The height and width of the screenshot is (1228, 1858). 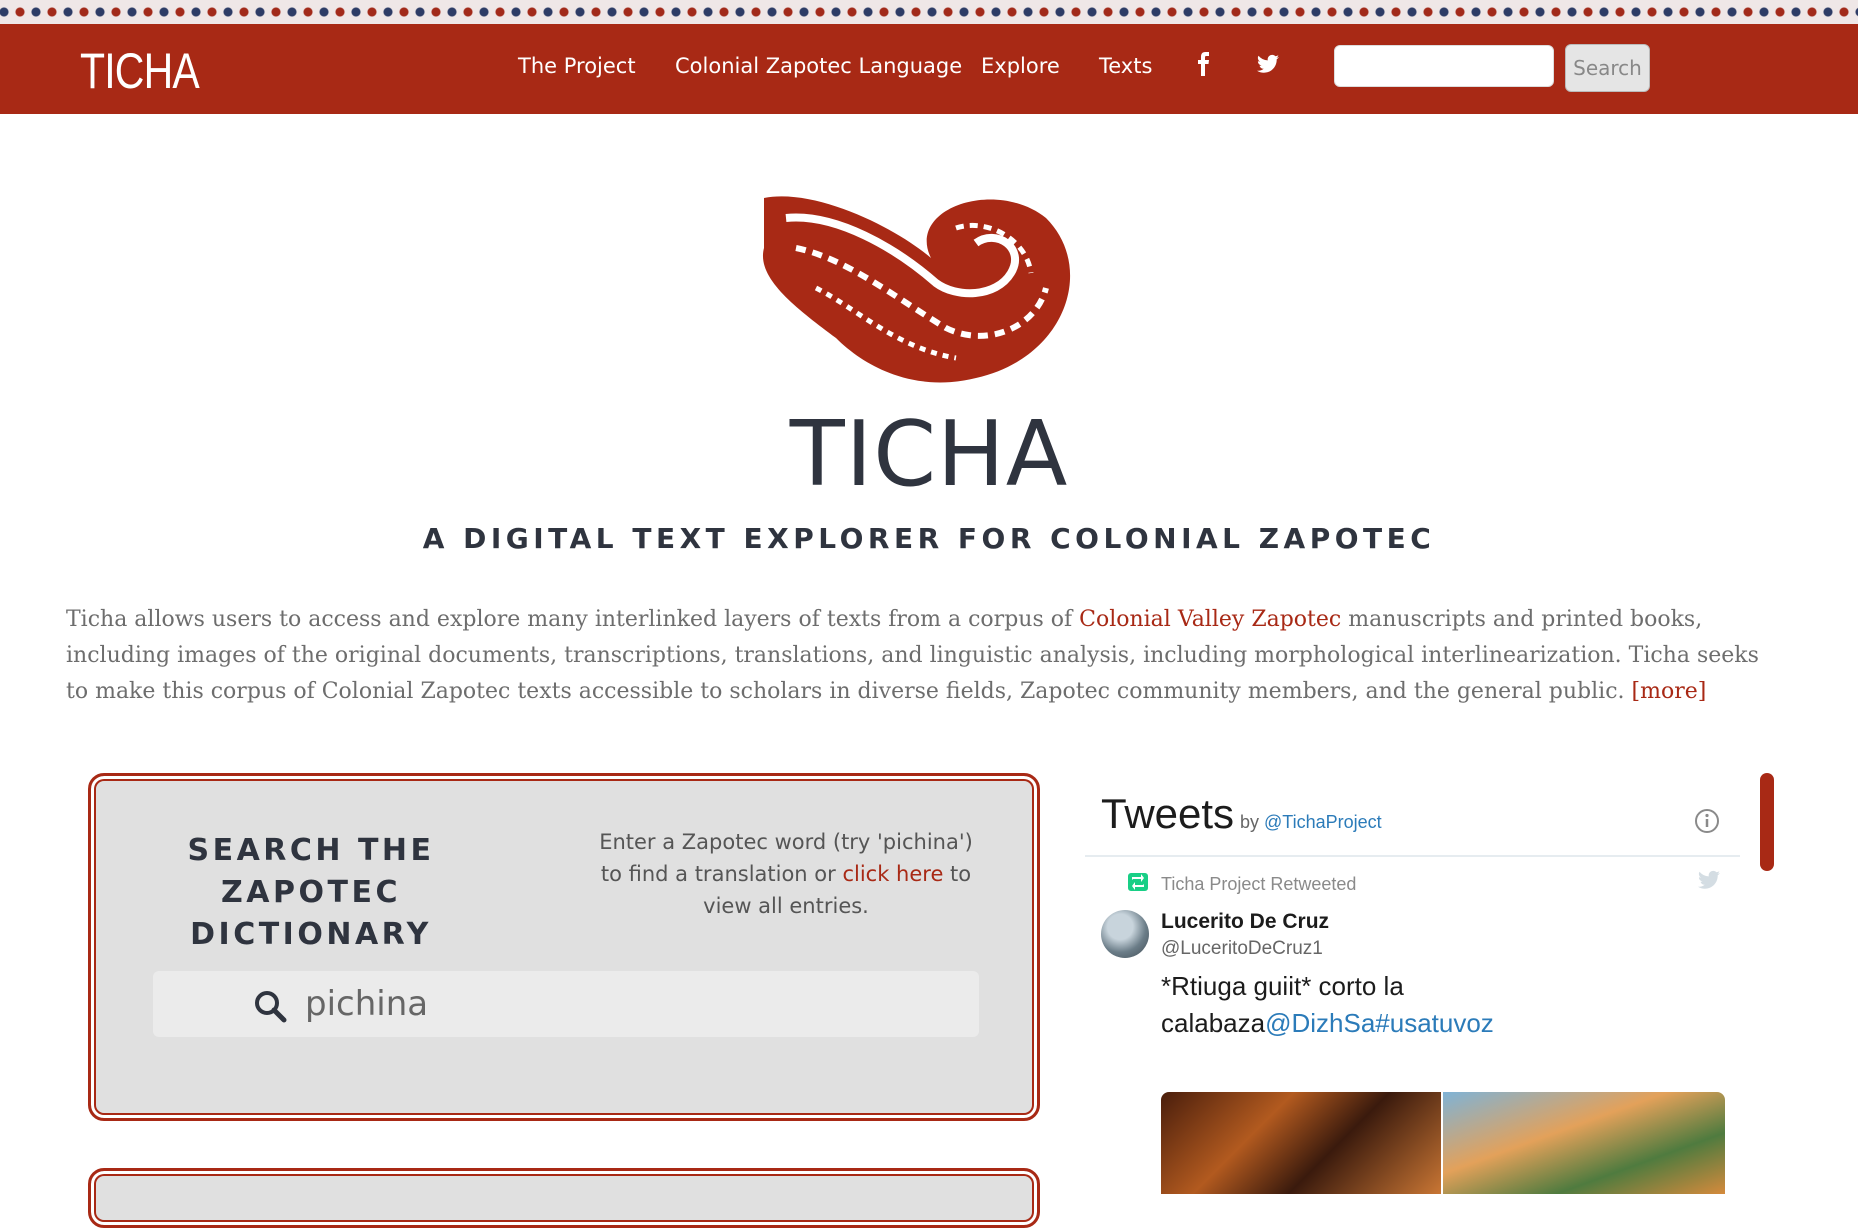 What do you see at coordinates (1242, 949) in the screenshot?
I see `tweet-author-handle: @LuceritoDeCruz1` at bounding box center [1242, 949].